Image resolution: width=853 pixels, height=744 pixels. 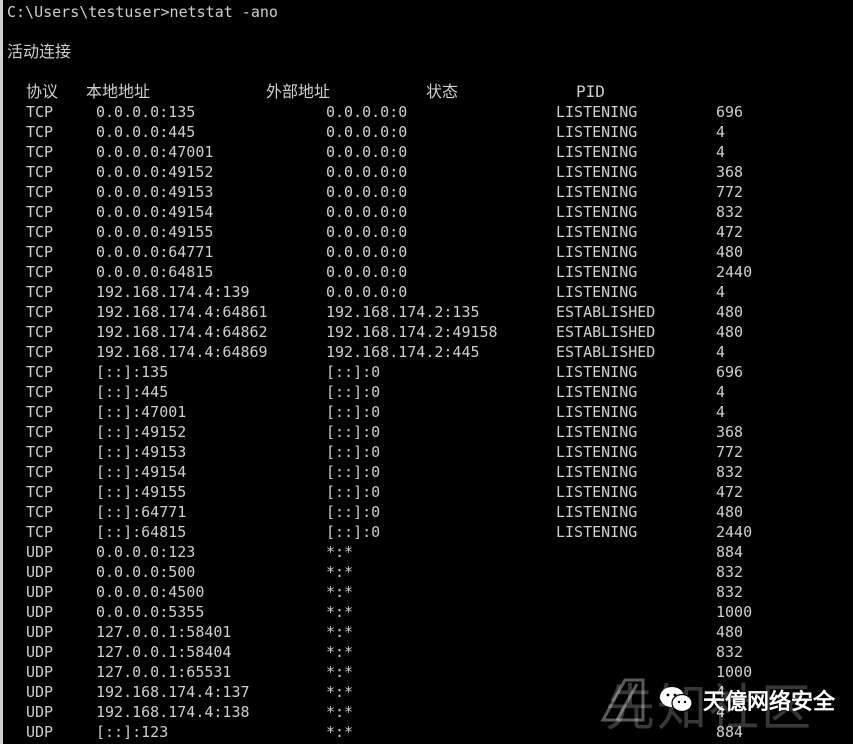 I want to click on connection-row: TCP 0.0.0.0:49152 0.0.0.0:0 LISTENING 368, so click(x=426, y=172).